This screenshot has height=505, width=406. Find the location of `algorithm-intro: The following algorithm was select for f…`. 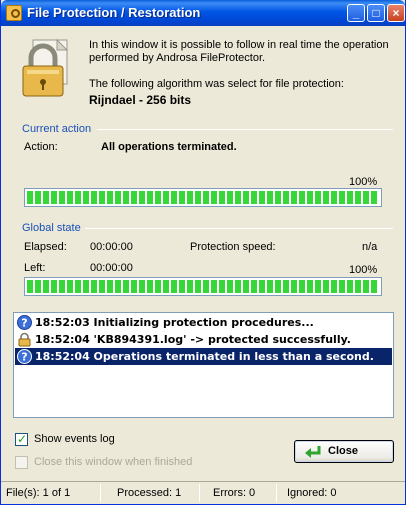

algorithm-intro: The following algorithm was select for f… is located at coordinates (216, 84).